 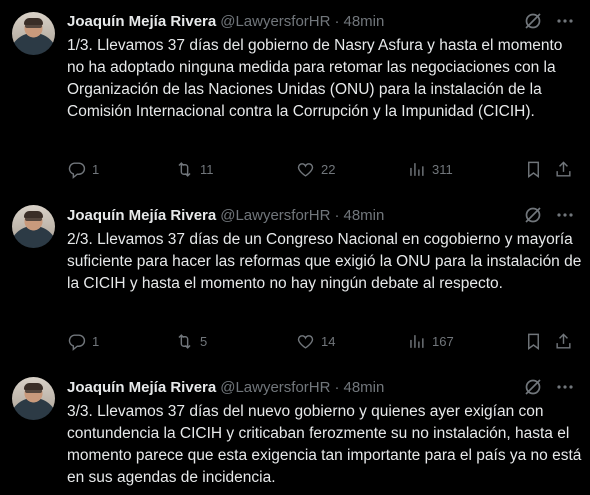 I want to click on retweet-button: 11, so click(x=194, y=169).